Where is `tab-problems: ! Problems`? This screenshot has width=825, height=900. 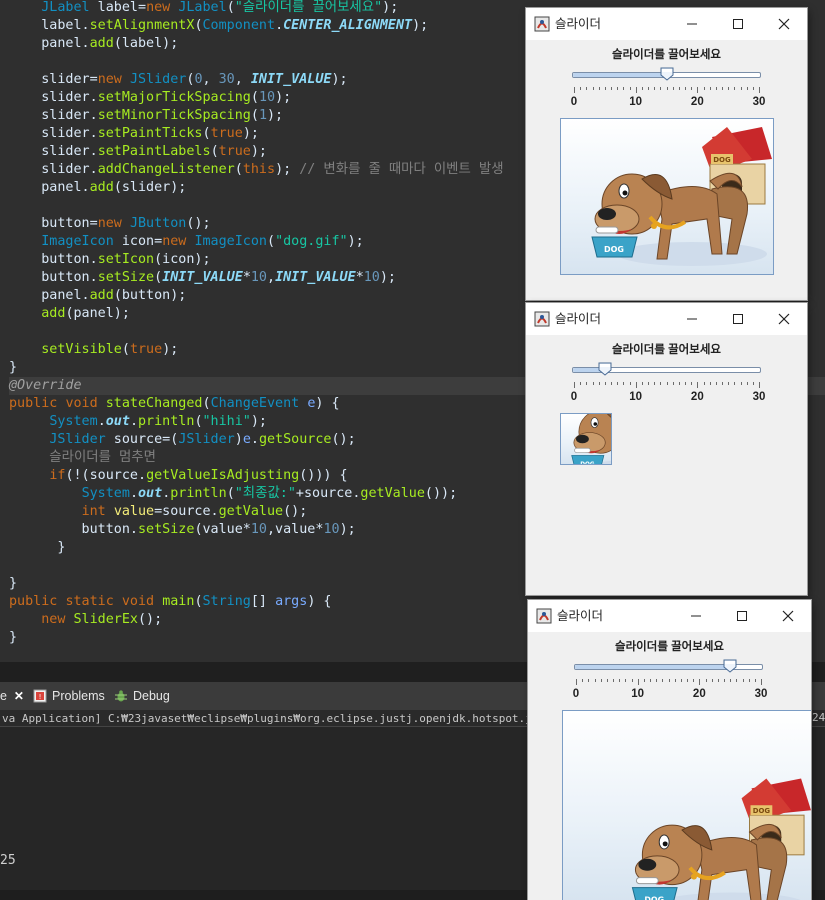
tab-problems: ! Problems is located at coordinates (69, 696).